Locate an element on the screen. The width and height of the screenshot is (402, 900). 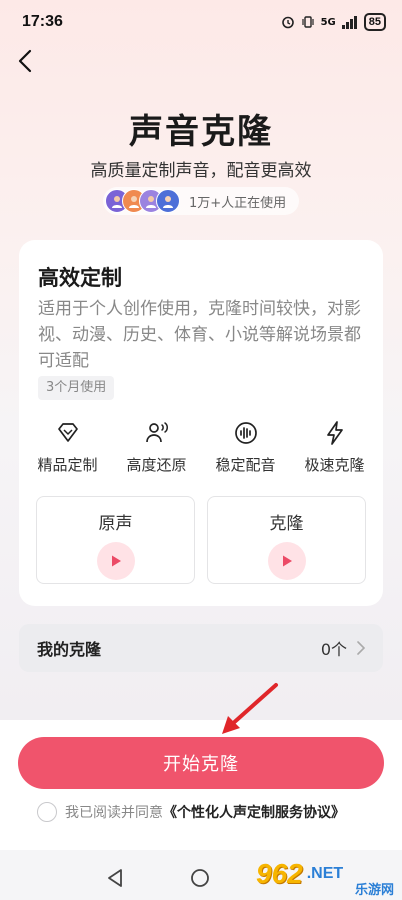
back-button is located at coordinates (25, 61).